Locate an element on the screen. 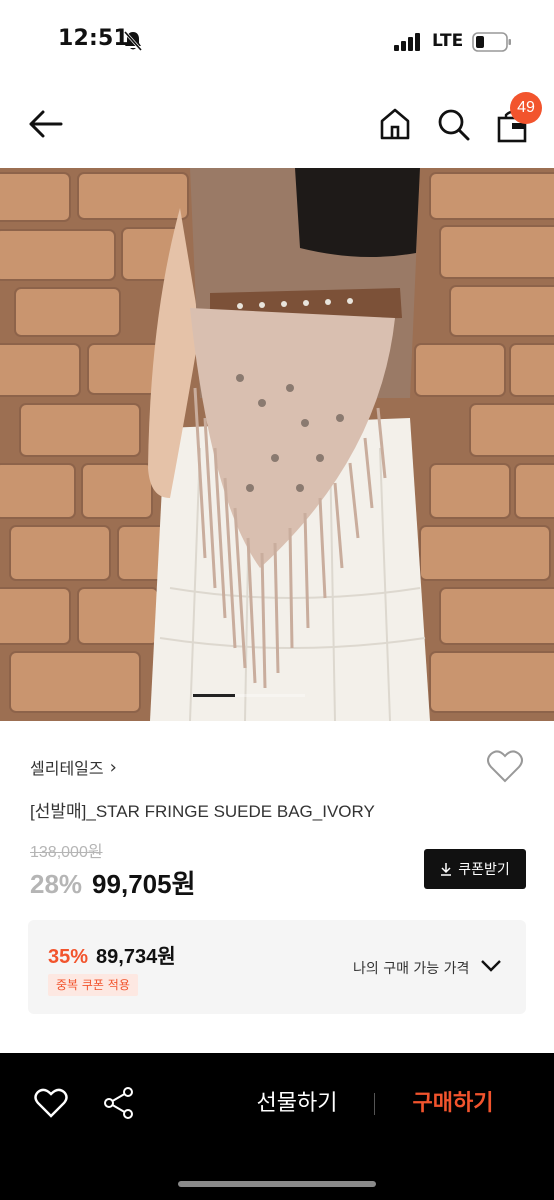 This screenshot has height=1200, width=554. chevron-right-icon: › is located at coordinates (113, 767).